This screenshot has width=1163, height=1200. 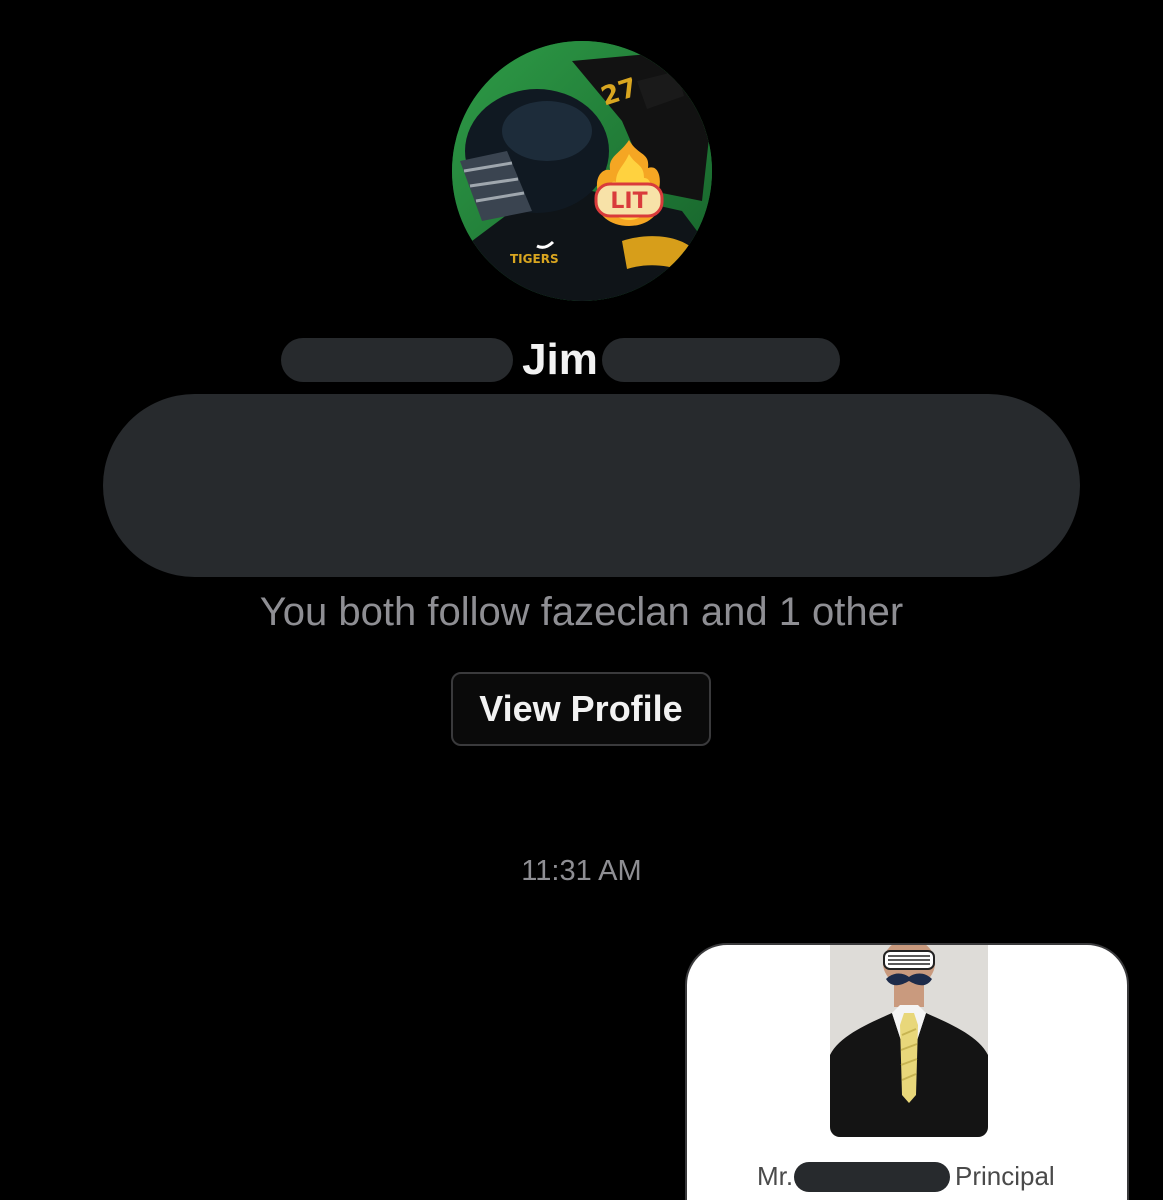 I want to click on shared-post-caption: Mr. Principal, so click(x=907, y=1178).